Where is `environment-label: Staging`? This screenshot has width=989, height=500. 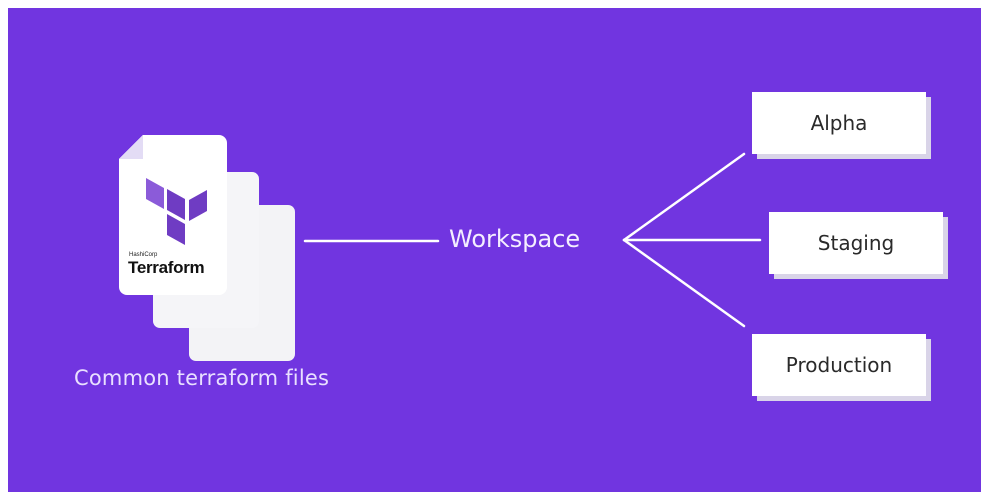 environment-label: Staging is located at coordinates (856, 243).